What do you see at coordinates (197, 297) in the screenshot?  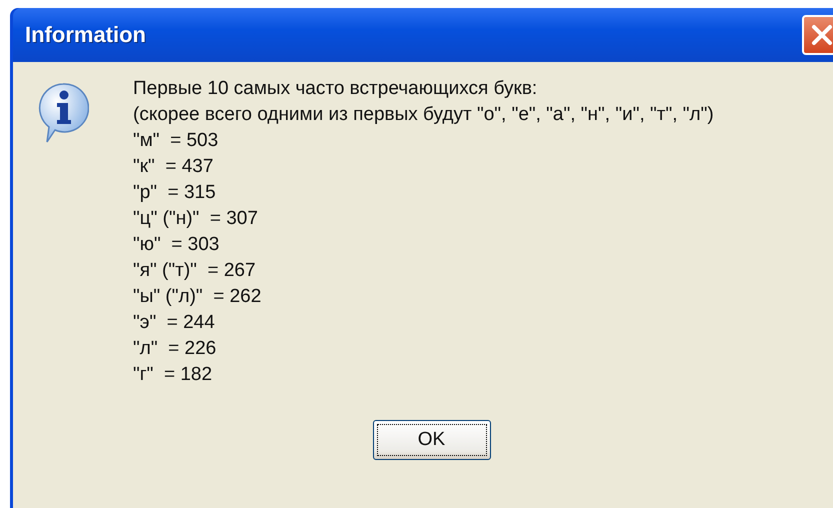 I see `message-line: "ы" ("л)" = 262` at bounding box center [197, 297].